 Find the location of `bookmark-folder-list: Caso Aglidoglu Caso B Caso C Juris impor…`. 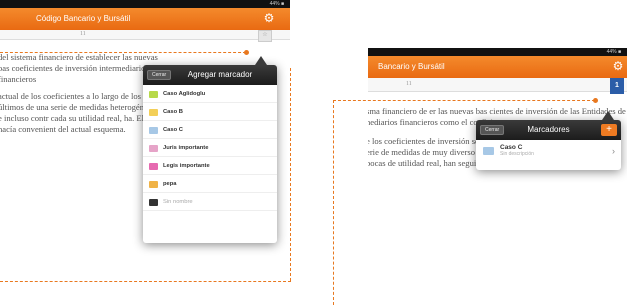

bookmark-folder-list: Caso Aglidoglu Caso B Caso C Juris impor… is located at coordinates (210, 148).